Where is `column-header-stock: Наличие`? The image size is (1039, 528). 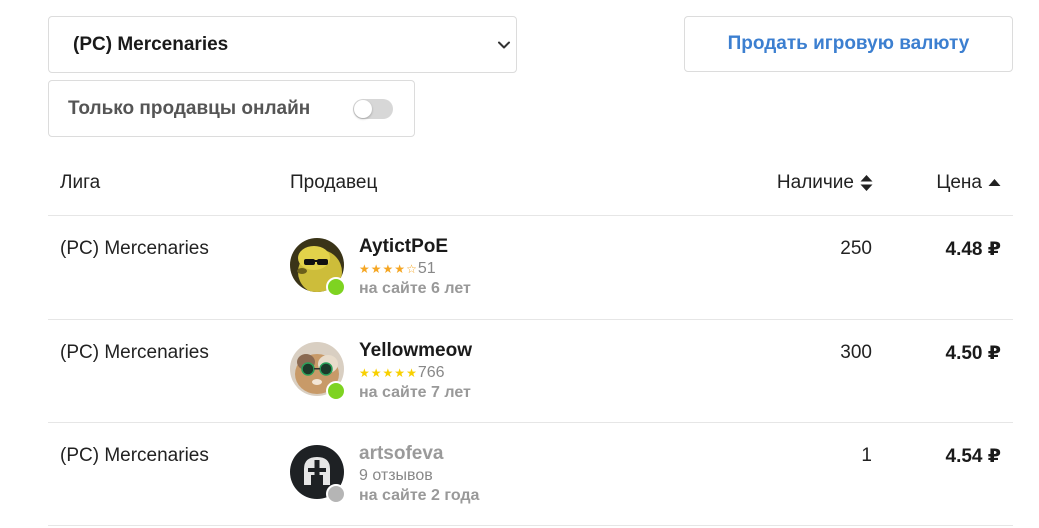
column-header-stock: Наличие is located at coordinates (825, 183).